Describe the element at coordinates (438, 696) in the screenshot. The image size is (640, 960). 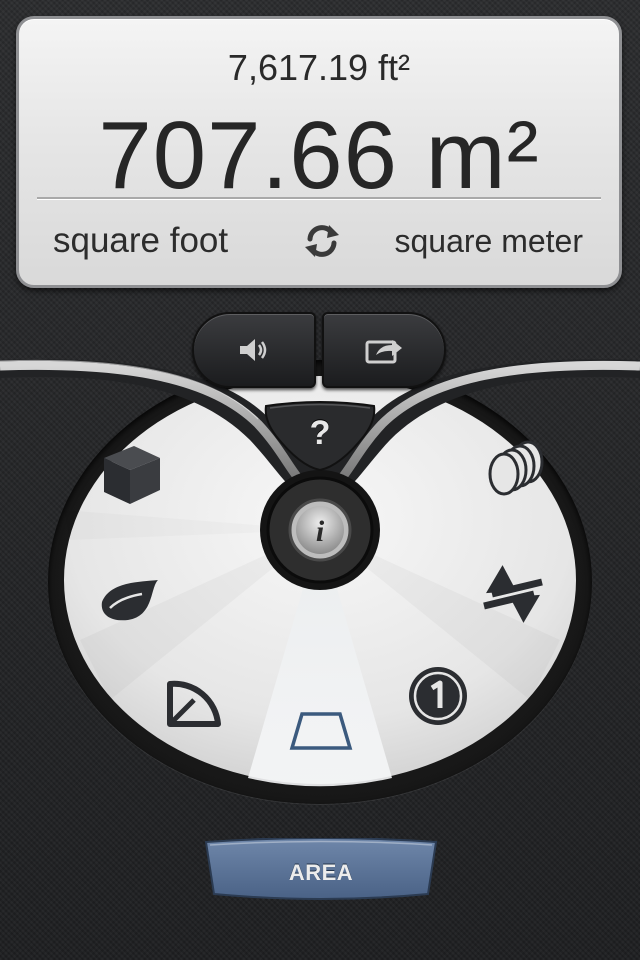
I see `coin-icon` at that location.